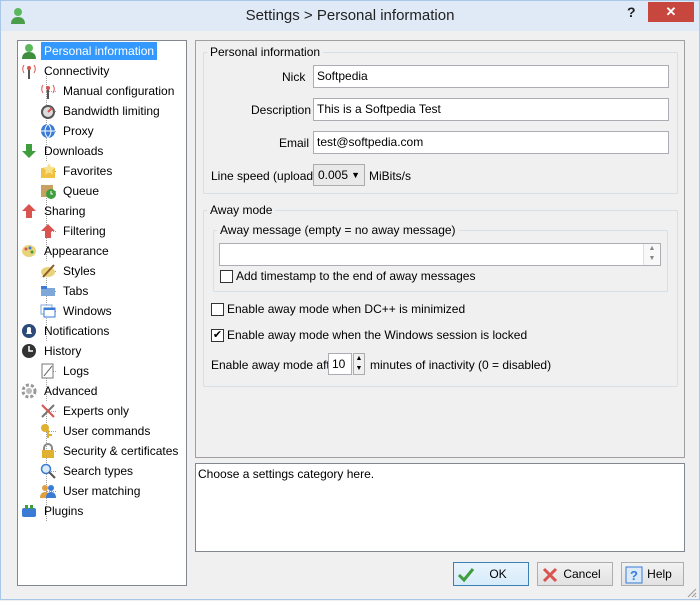 This screenshot has width=700, height=601. What do you see at coordinates (48, 311) in the screenshot?
I see `windows-icon` at bounding box center [48, 311].